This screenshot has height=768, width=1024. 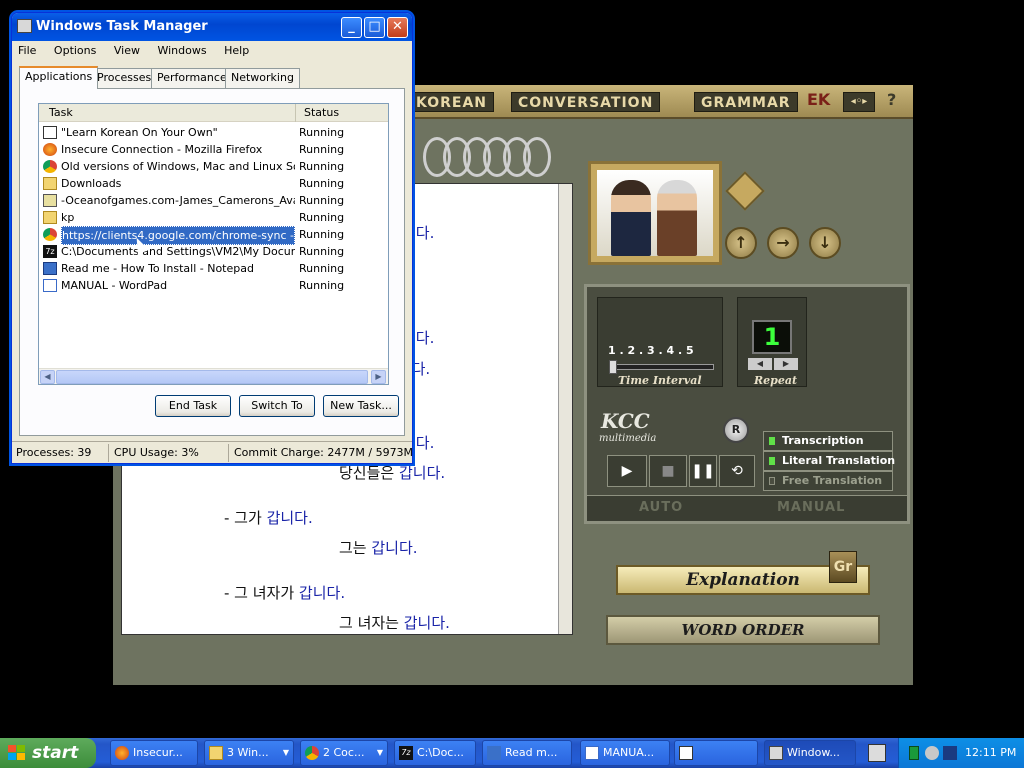 What do you see at coordinates (397, 27) in the screenshot?
I see `close-icon: ✕` at bounding box center [397, 27].